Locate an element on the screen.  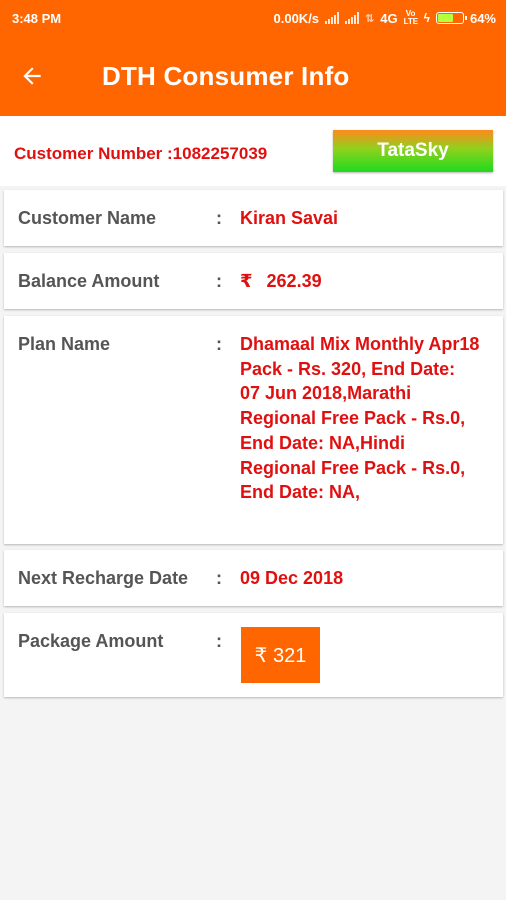
package-card: Package Amount : ₹ 321 is located at coordinates (253, 655).